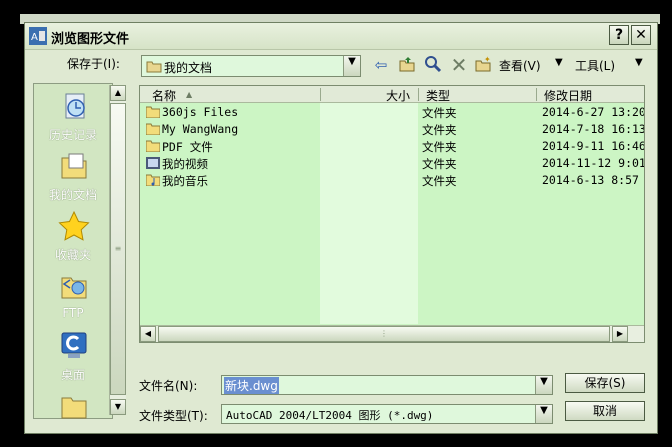 Image resolution: width=672 pixels, height=447 pixels. Describe the element at coordinates (433, 65) in the screenshot. I see `search-icon` at that location.